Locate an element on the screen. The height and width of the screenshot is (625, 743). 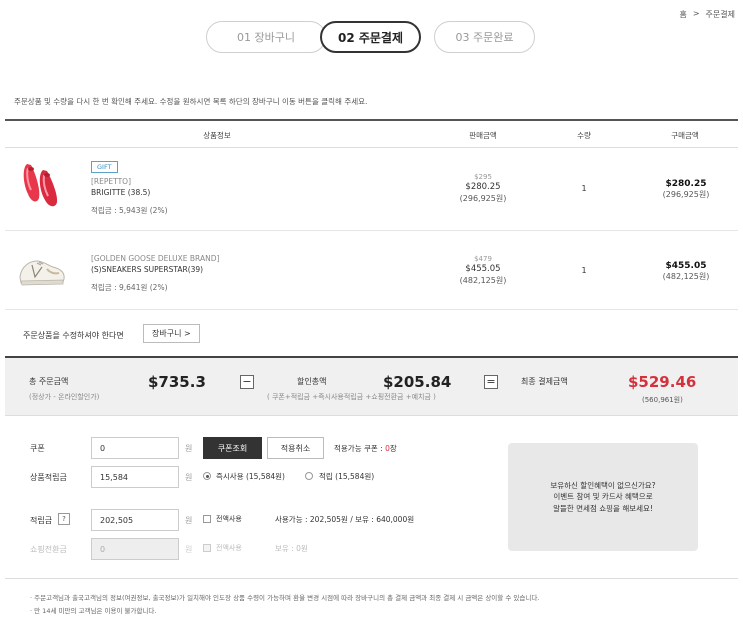
promo-line-2: 이벤트 참여 및 카드사 혜택으로 is located at coordinates (603, 497).